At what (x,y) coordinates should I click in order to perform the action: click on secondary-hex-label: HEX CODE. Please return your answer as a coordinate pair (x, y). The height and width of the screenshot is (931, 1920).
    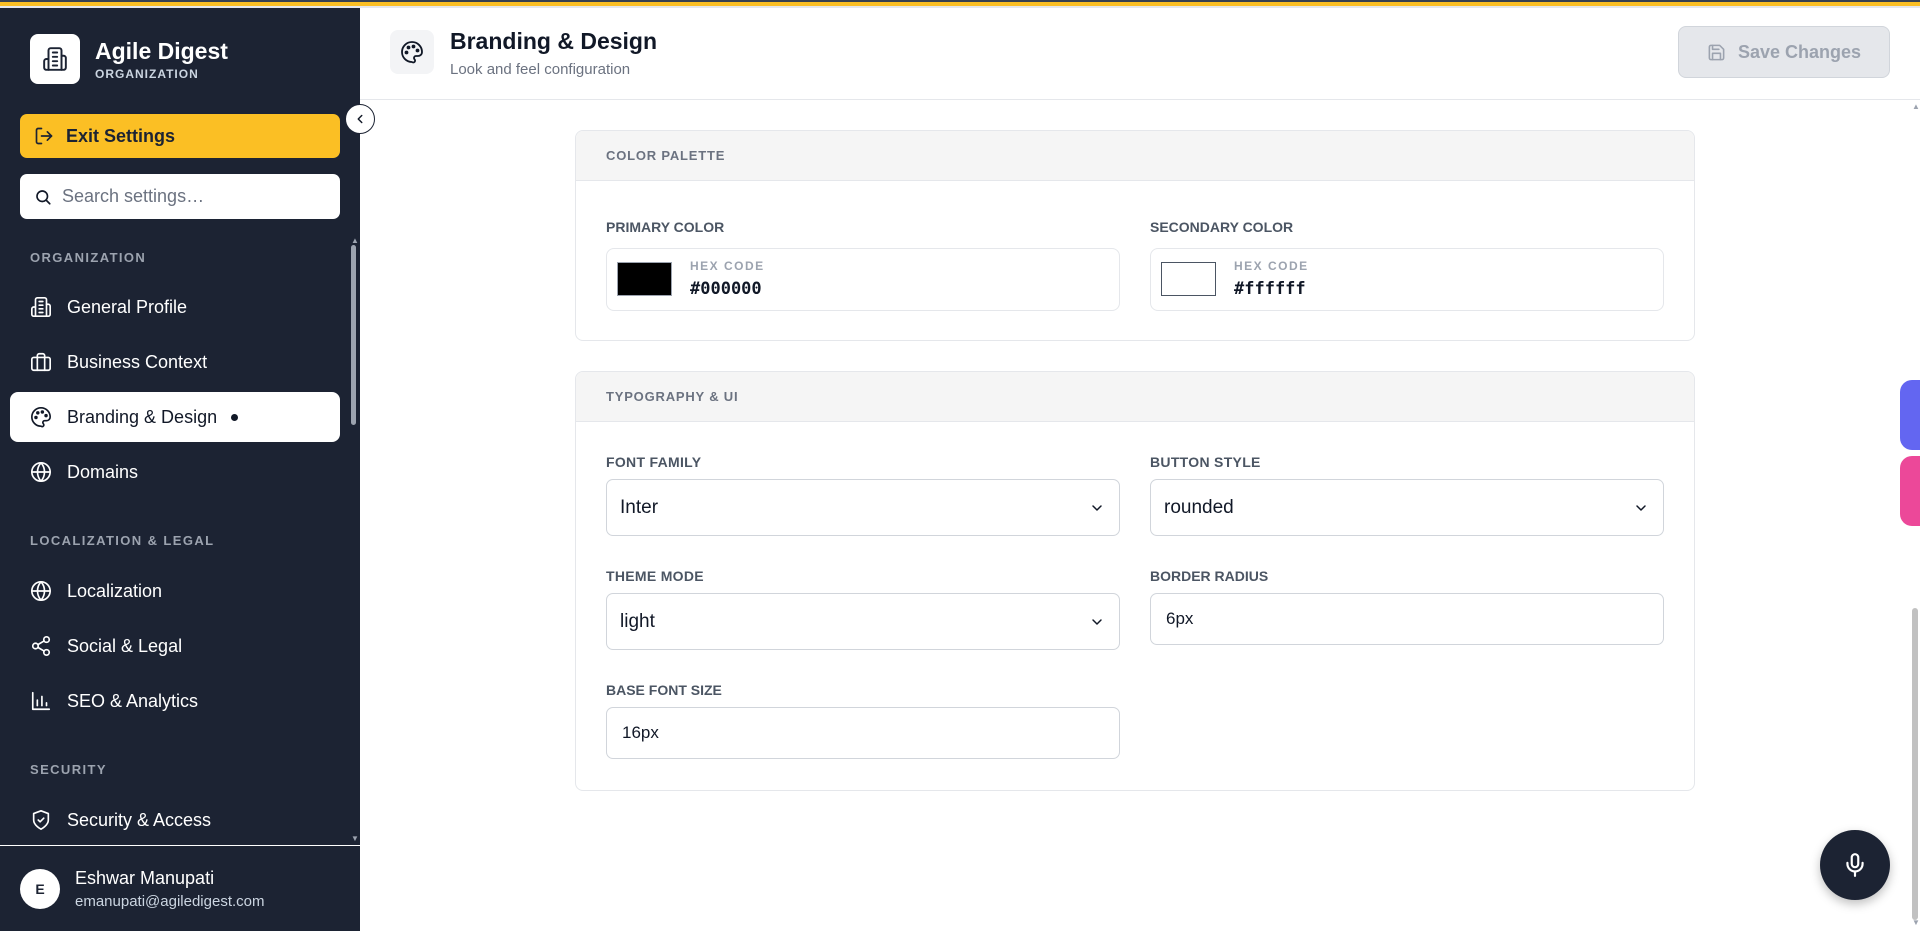
    Looking at the image, I should click on (1271, 266).